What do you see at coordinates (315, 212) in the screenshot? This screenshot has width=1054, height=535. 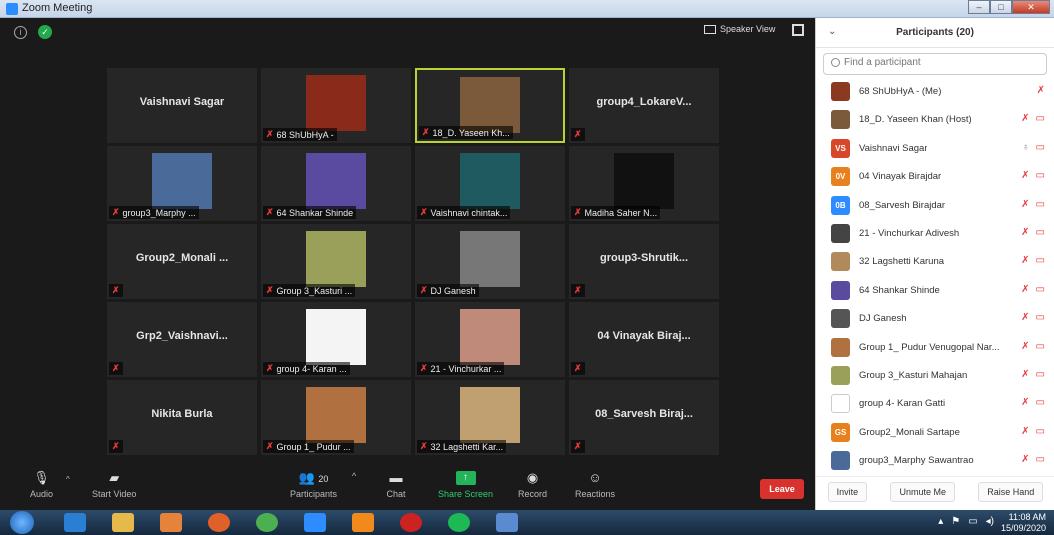 I see `tile-label-text: 64 Shankar Shinde` at bounding box center [315, 212].